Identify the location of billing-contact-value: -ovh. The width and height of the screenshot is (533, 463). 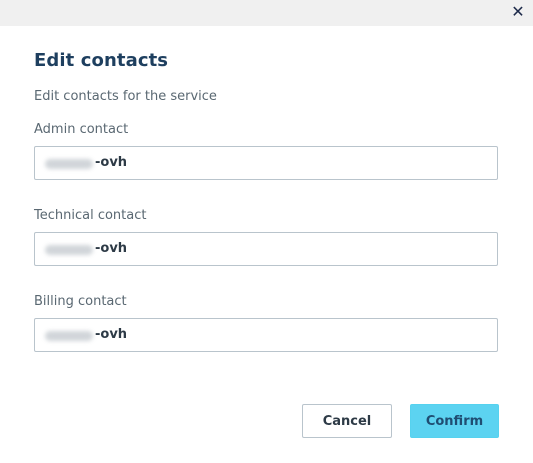
(111, 334).